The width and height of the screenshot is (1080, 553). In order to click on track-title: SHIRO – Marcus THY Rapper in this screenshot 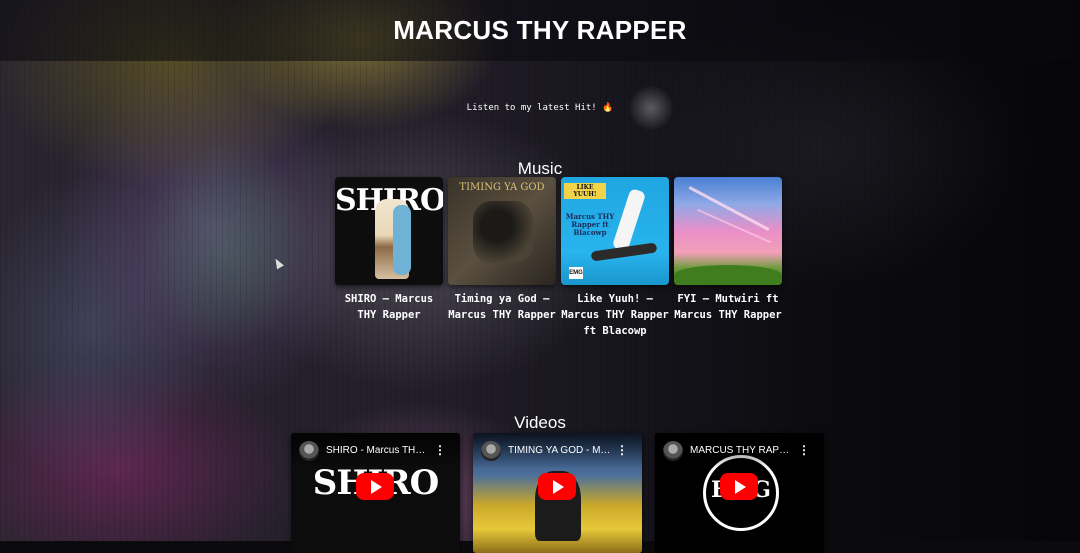, I will do `click(389, 307)`.